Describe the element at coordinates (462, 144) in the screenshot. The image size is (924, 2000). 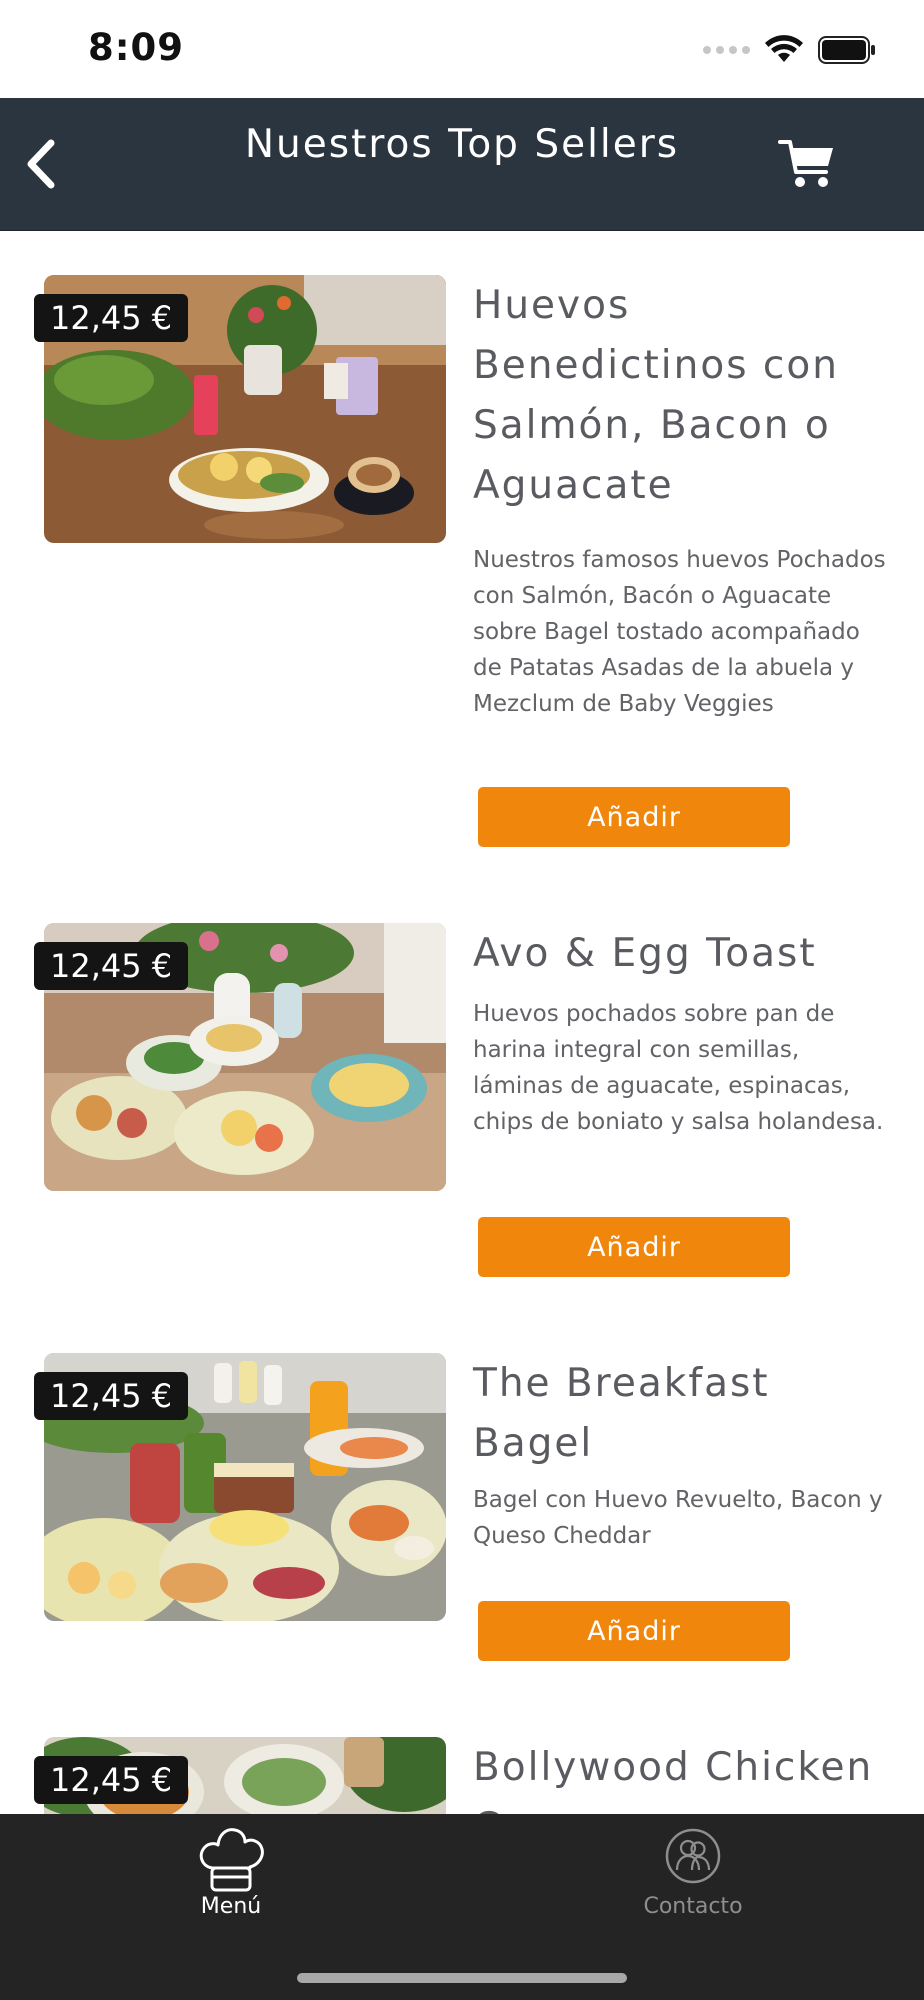
I see `page-title: Nuestros Top Sellers` at that location.